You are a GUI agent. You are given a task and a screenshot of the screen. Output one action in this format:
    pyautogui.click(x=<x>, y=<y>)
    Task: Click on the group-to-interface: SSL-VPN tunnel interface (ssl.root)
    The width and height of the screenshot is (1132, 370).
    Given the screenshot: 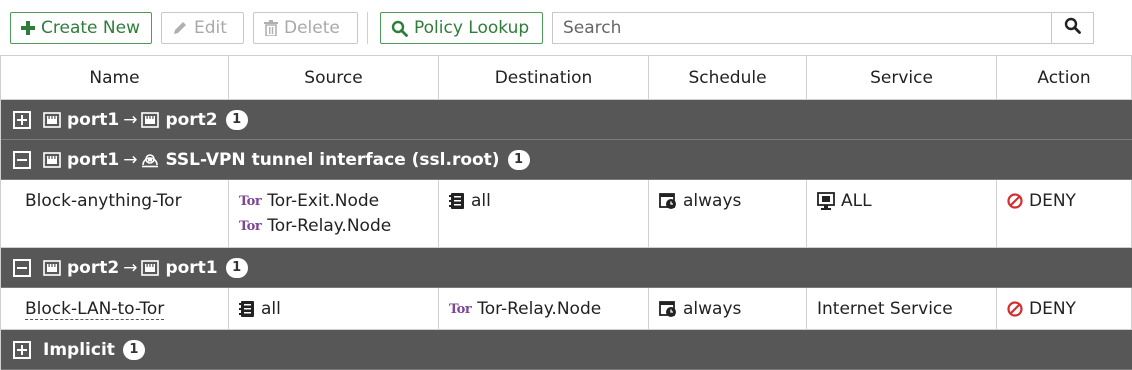 What is the action you would take?
    pyautogui.click(x=332, y=159)
    